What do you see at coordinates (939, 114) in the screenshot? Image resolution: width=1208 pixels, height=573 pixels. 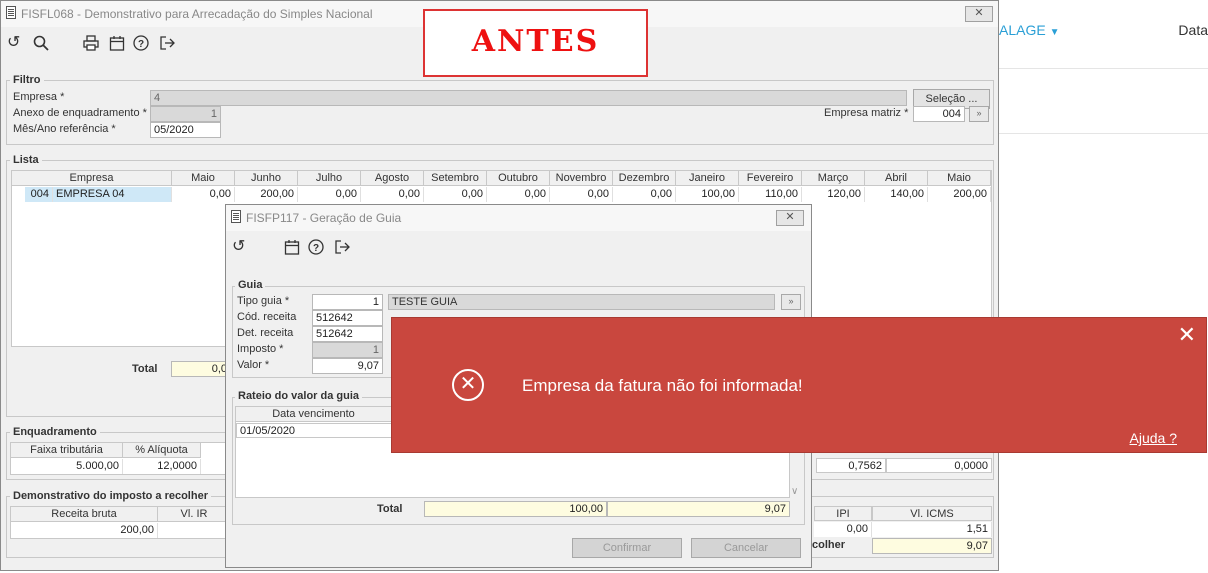 I see `empresa-matriz-field: 004` at bounding box center [939, 114].